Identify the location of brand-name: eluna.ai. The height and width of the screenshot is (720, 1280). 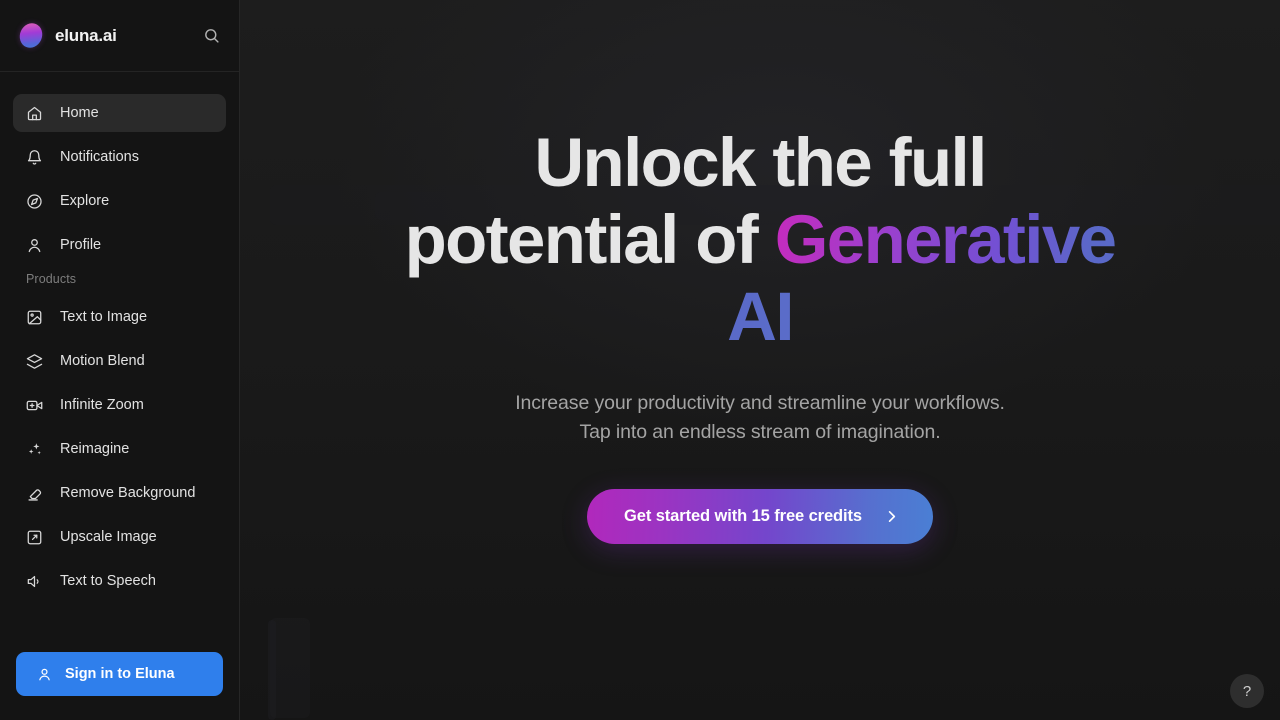
(86, 35).